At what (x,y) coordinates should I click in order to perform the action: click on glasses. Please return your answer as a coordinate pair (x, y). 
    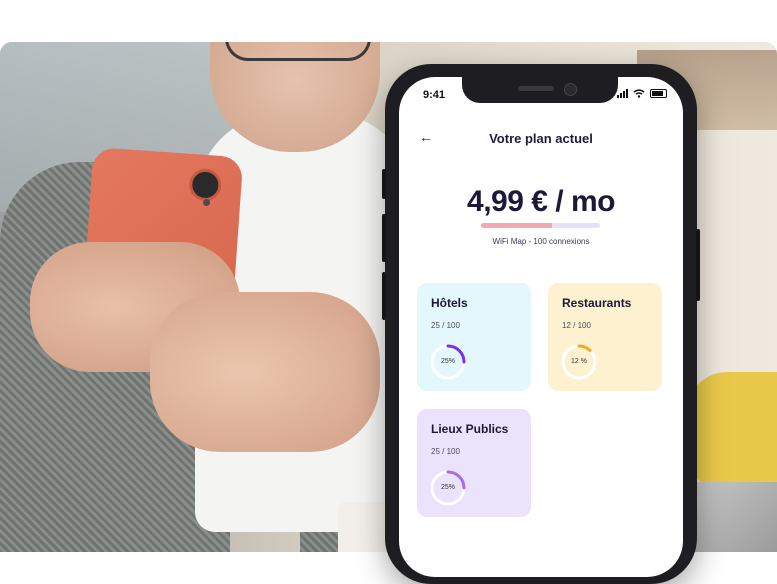
    Looking at the image, I should click on (298, 51).